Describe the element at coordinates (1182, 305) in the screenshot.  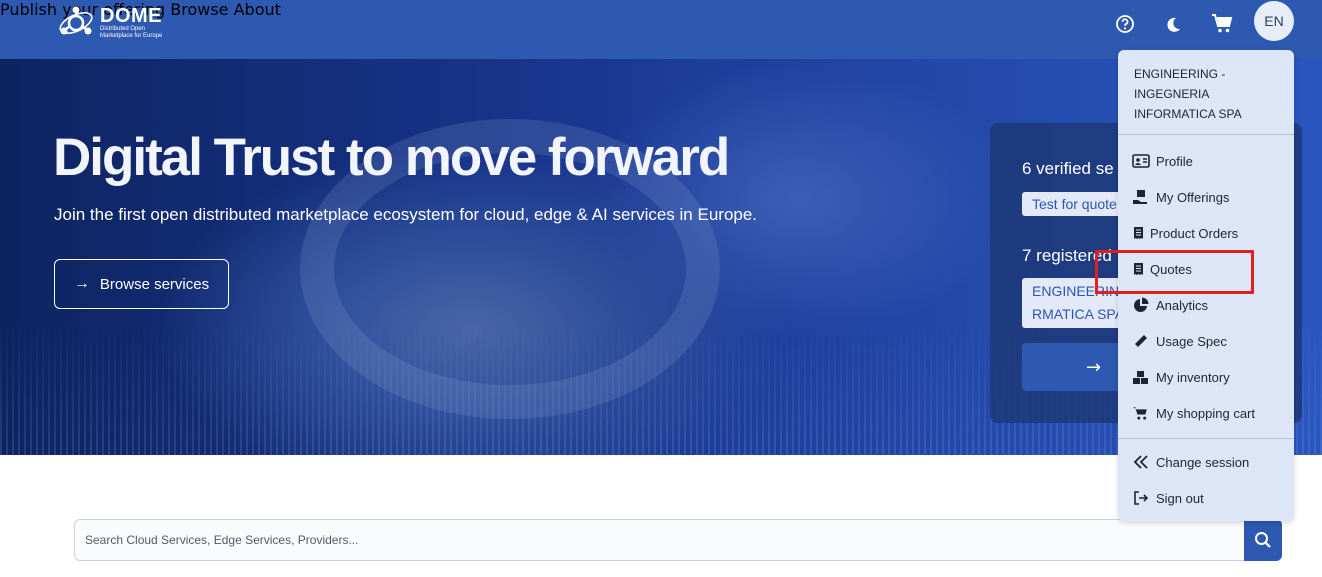
I see `menu-item-label: Analytics` at that location.